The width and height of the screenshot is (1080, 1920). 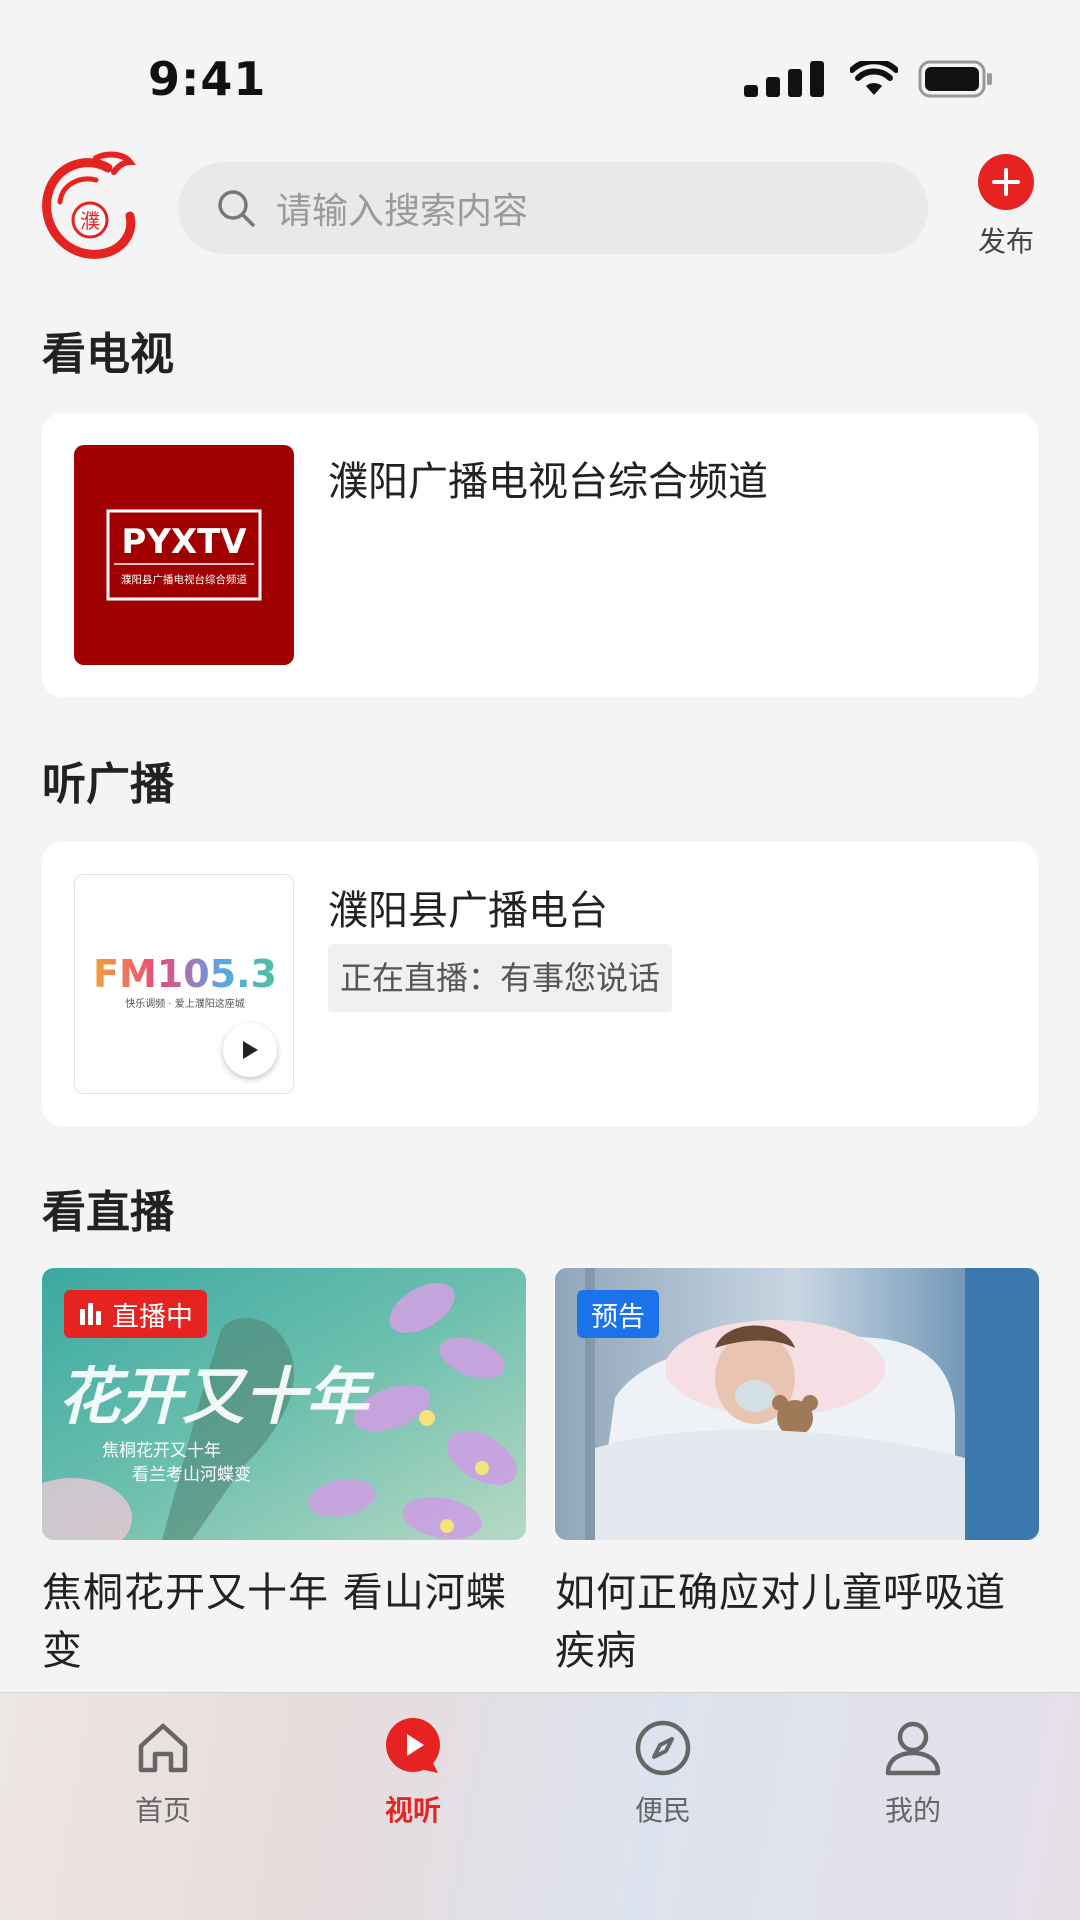 What do you see at coordinates (161, 1451) in the screenshot?
I see `cover-art-line1: 焦桐花开又十年` at bounding box center [161, 1451].